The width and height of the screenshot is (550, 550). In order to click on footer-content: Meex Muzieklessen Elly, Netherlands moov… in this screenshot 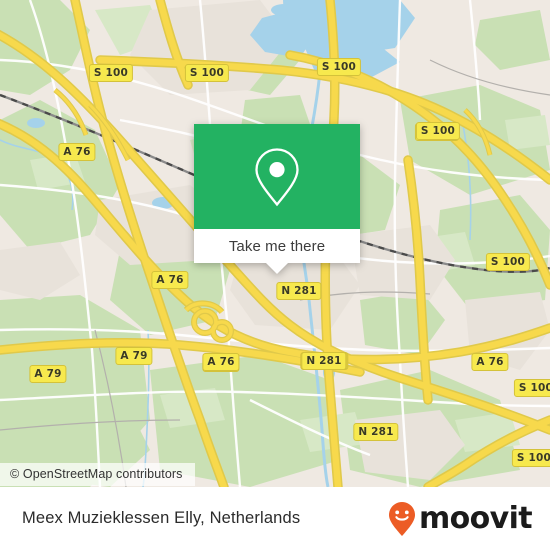, I will do `click(275, 518)`.